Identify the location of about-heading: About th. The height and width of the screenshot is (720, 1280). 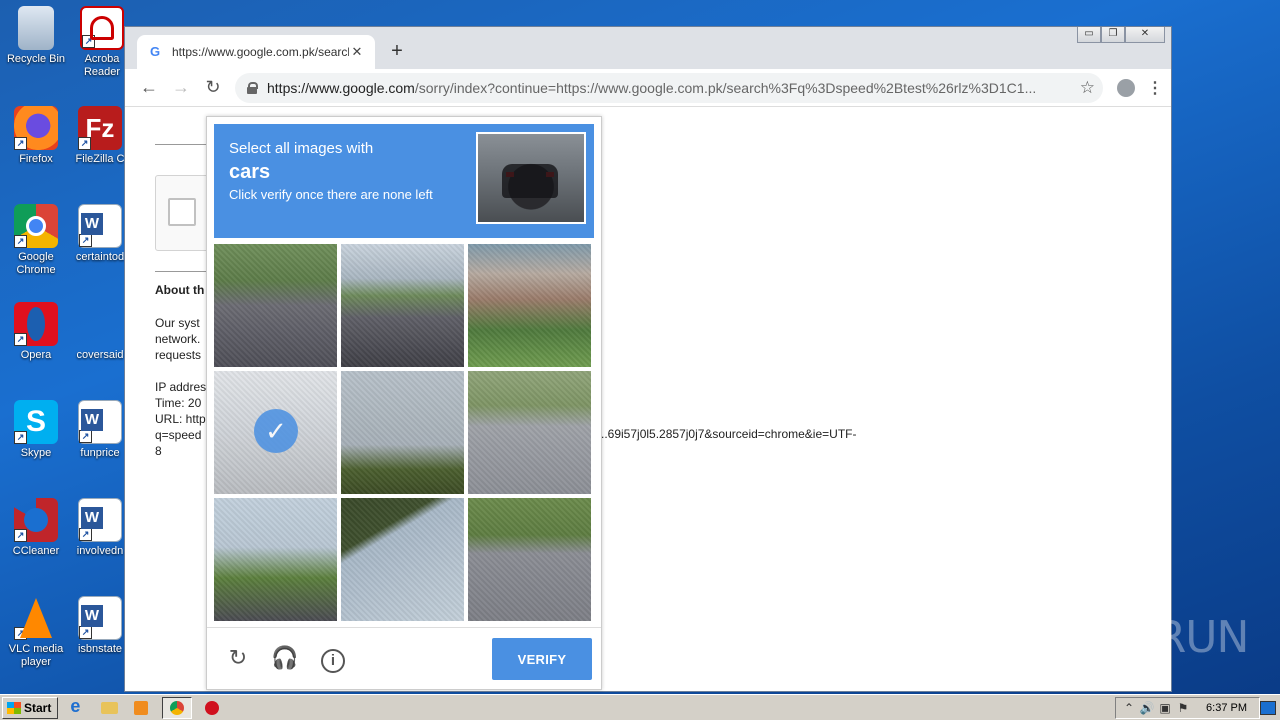
(180, 290).